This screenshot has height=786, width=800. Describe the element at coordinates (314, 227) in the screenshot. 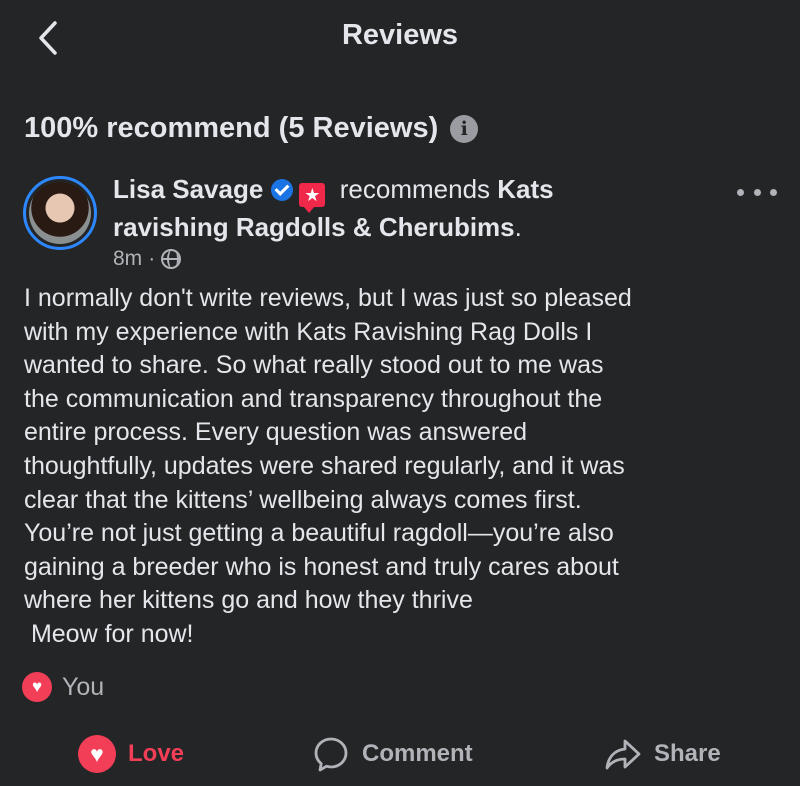

I see `page-name-part2: ravishing Ragdolls & Cherubims` at that location.